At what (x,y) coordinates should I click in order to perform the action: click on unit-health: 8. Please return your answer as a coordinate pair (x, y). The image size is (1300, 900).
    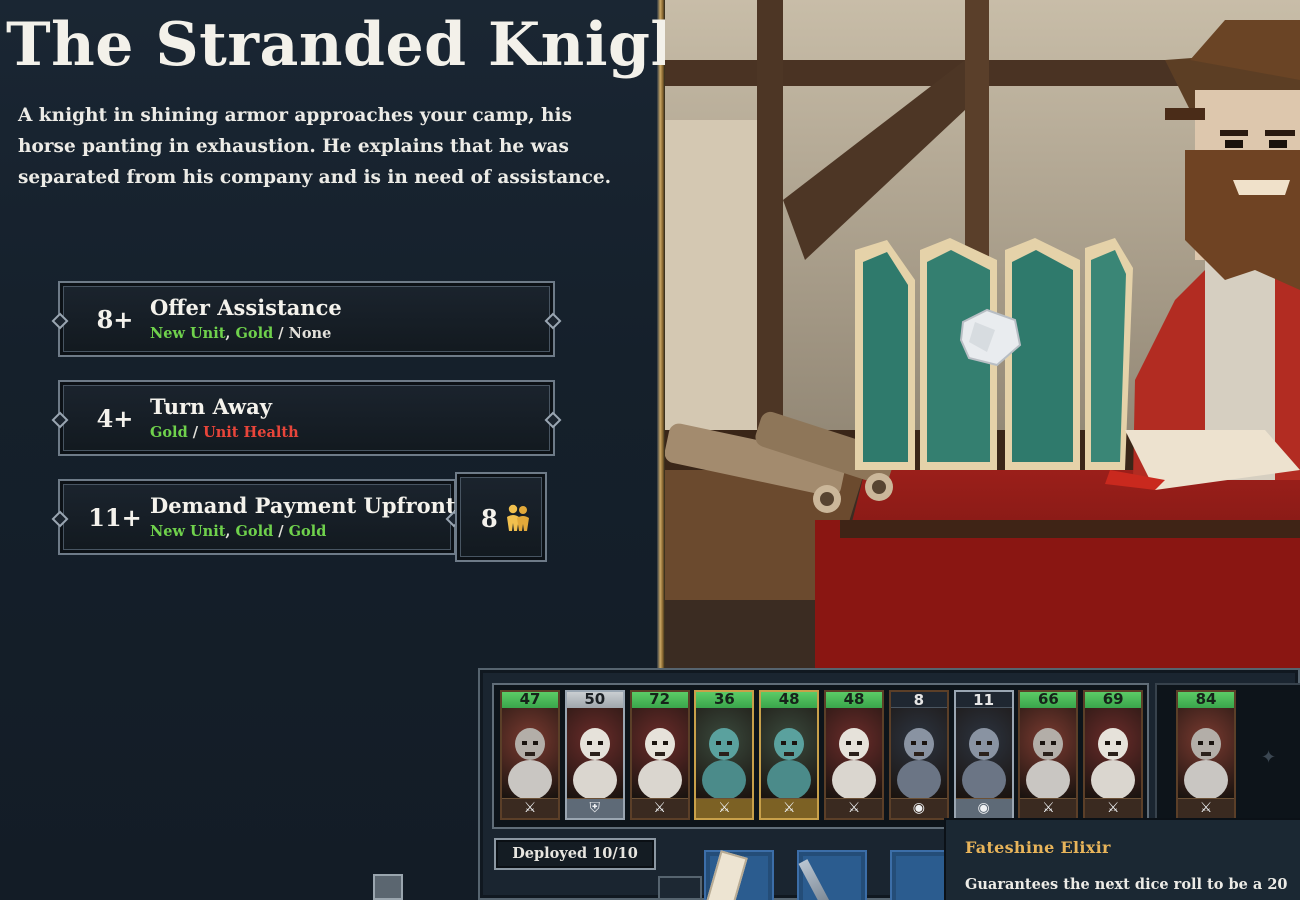
    Looking at the image, I should click on (918, 699).